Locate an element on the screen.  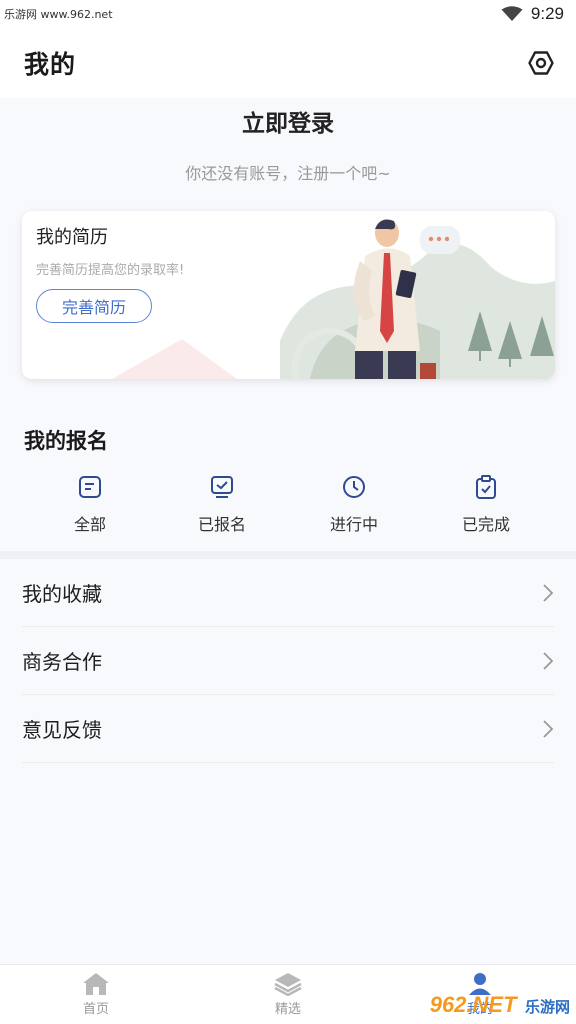
login-title: 立即登录 is located at coordinates (288, 121).